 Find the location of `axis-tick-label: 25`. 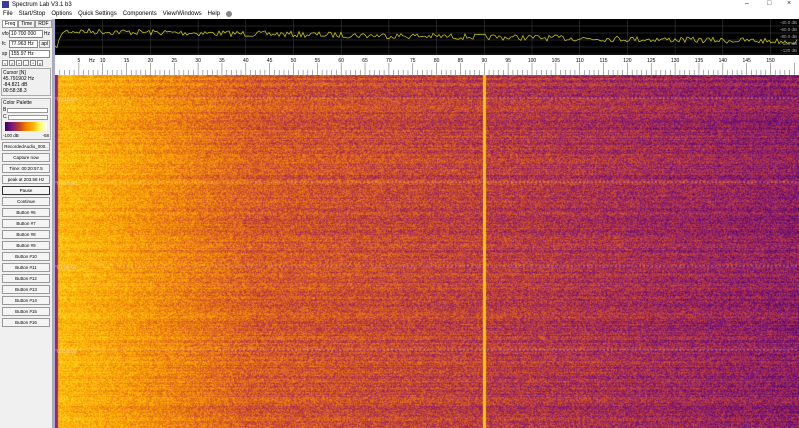

axis-tick-label: 25 is located at coordinates (174, 61).